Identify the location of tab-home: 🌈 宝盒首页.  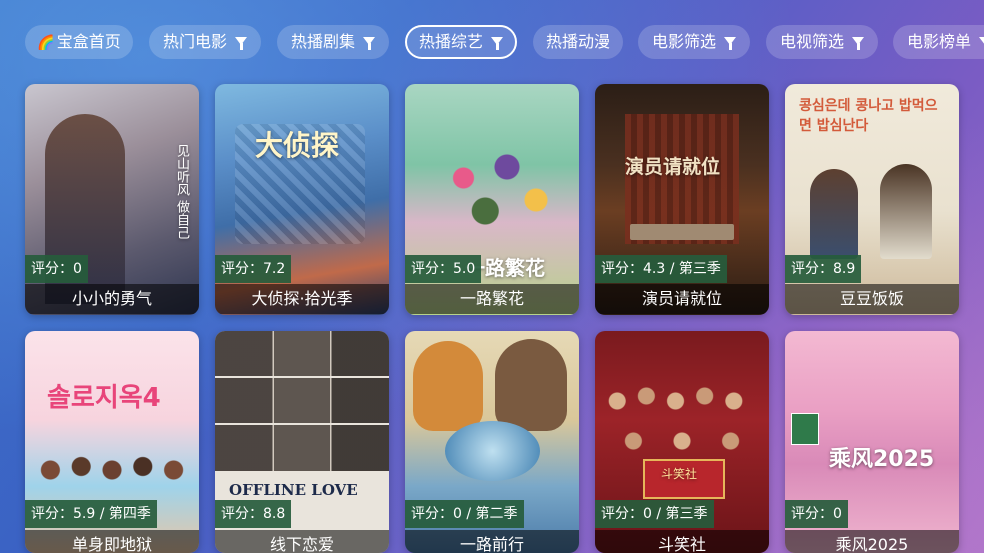
(79, 42).